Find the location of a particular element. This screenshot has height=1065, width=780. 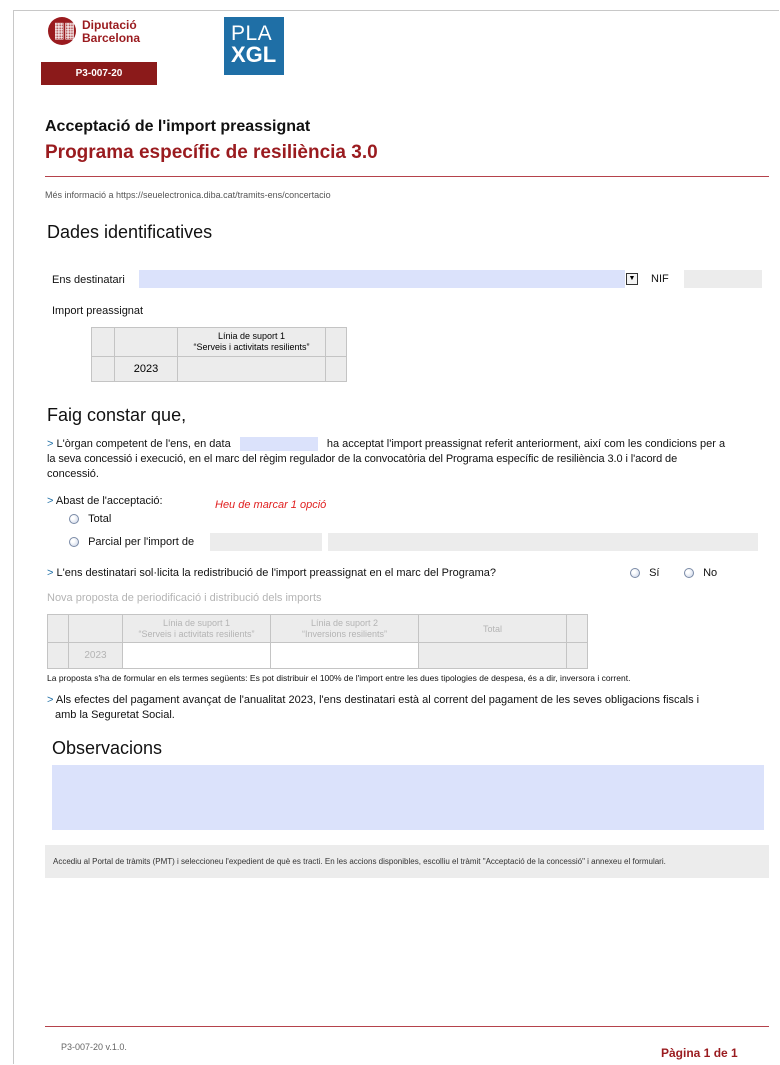

section-heading-dades: Dades identificatives is located at coordinates (130, 232).